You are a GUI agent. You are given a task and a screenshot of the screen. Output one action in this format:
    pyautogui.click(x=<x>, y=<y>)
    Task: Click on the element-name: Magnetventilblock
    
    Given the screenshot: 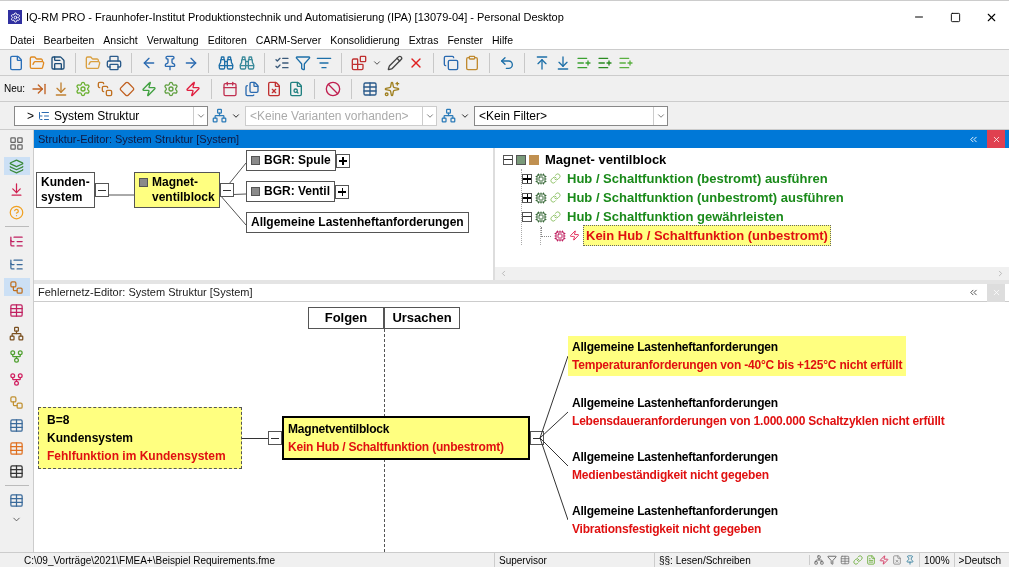 What is the action you would take?
    pyautogui.click(x=339, y=429)
    